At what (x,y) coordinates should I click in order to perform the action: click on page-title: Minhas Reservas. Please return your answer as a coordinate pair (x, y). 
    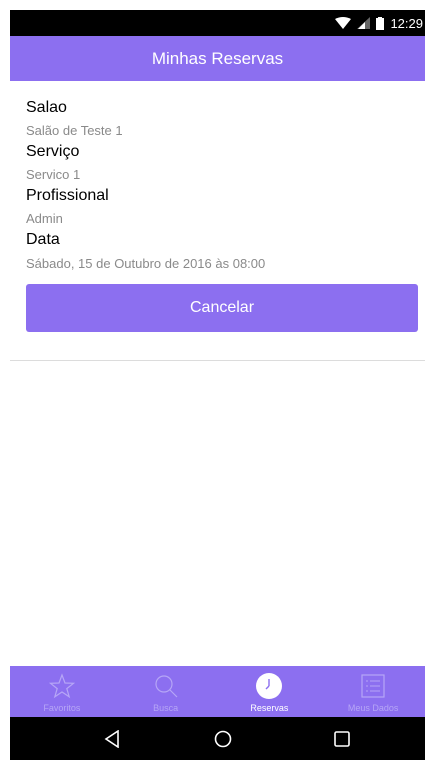
    Looking at the image, I should click on (217, 58).